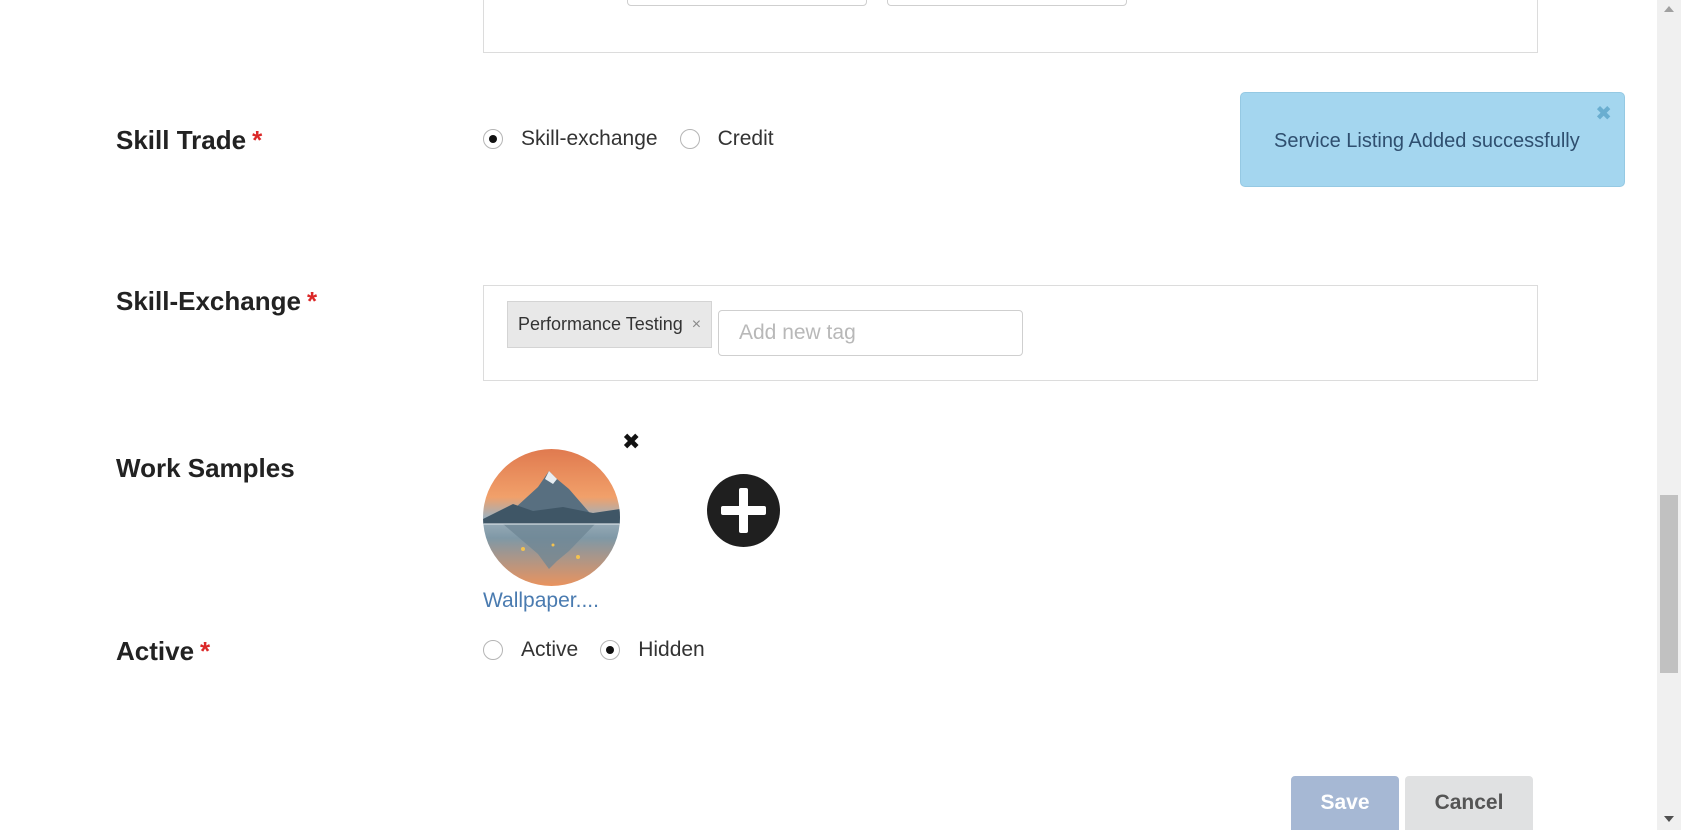 The width and height of the screenshot is (1681, 830). I want to click on radio-active: Active, so click(530, 650).